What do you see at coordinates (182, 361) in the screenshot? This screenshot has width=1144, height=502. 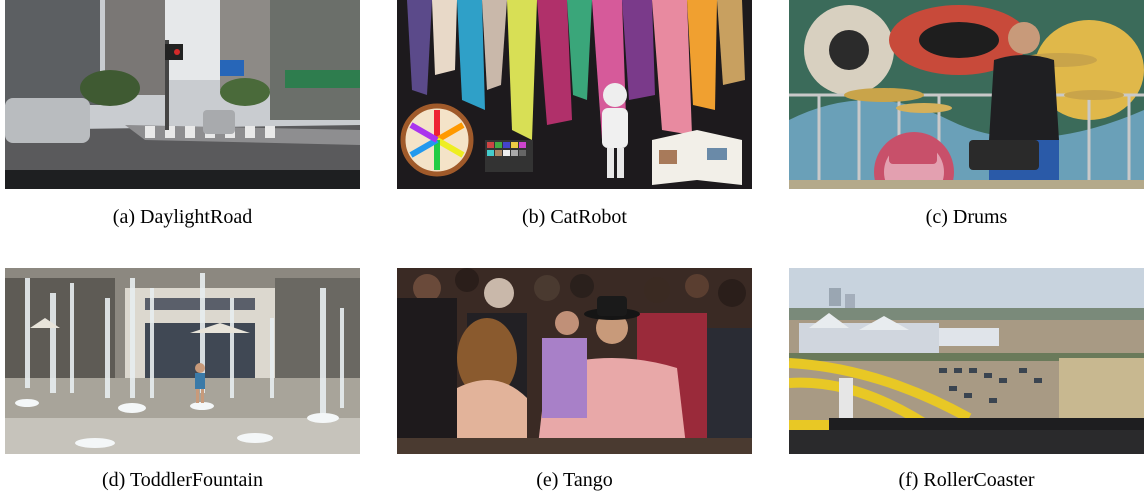 I see `toddlerfountain-image` at bounding box center [182, 361].